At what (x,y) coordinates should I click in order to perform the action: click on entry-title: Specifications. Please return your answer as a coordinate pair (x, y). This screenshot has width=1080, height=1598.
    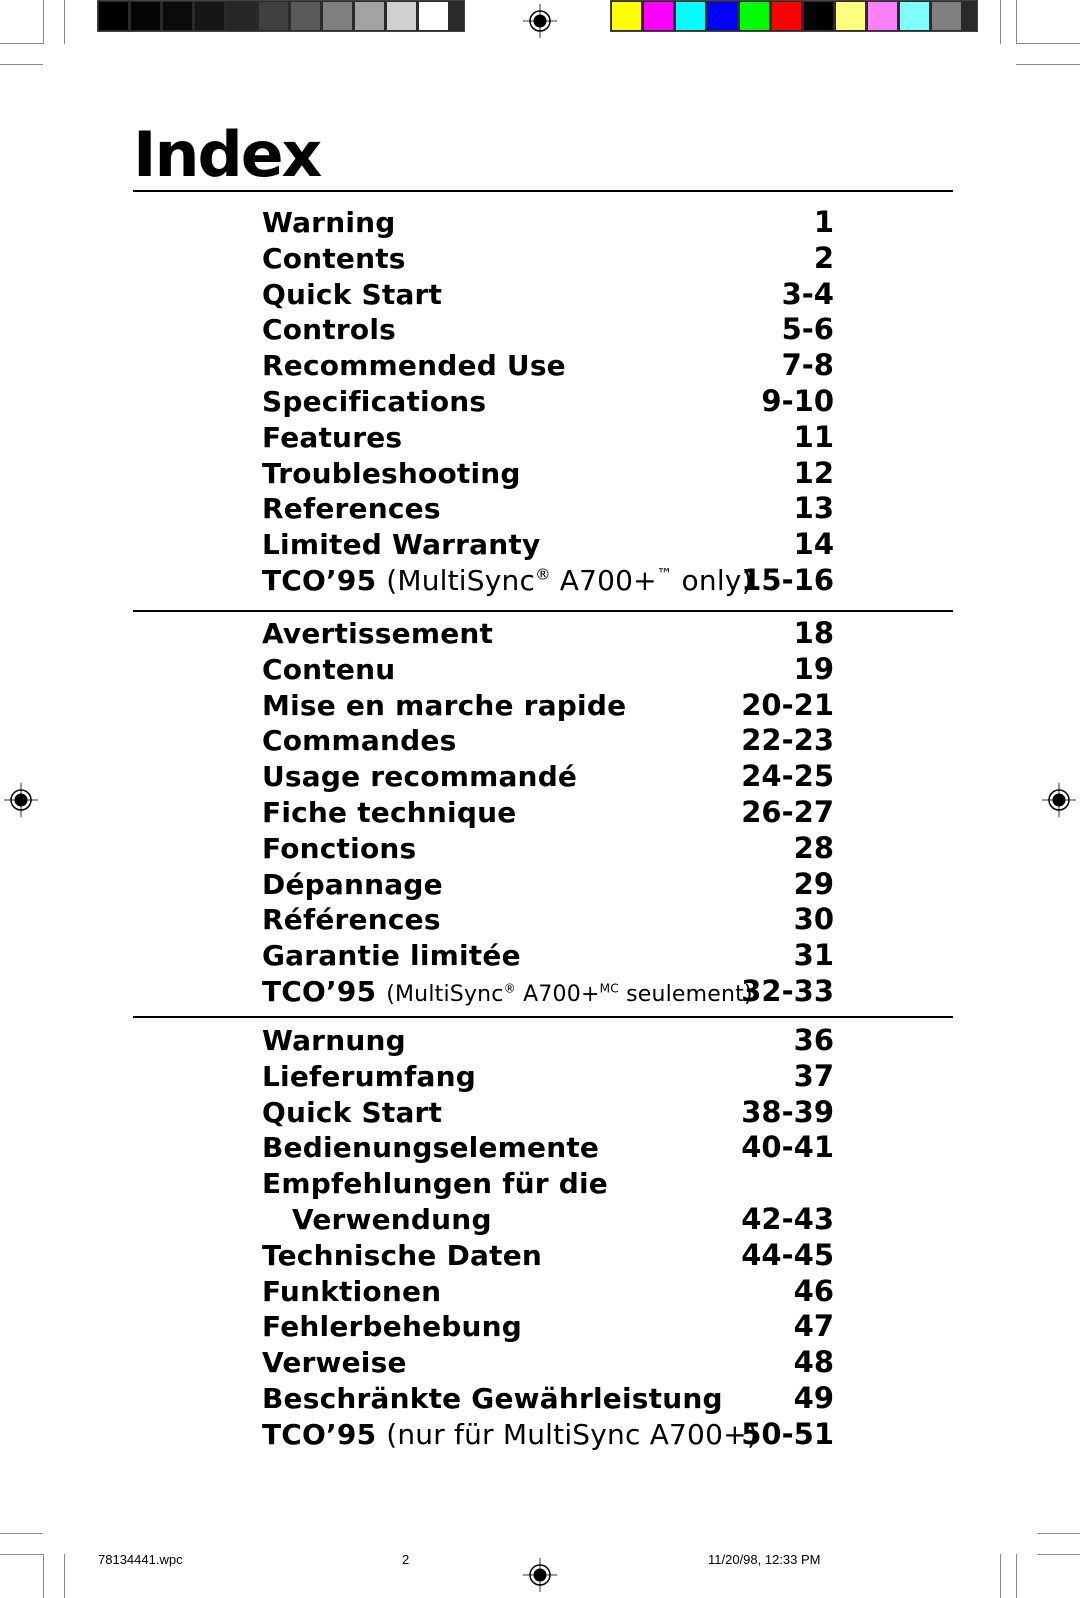
    Looking at the image, I should click on (374, 401).